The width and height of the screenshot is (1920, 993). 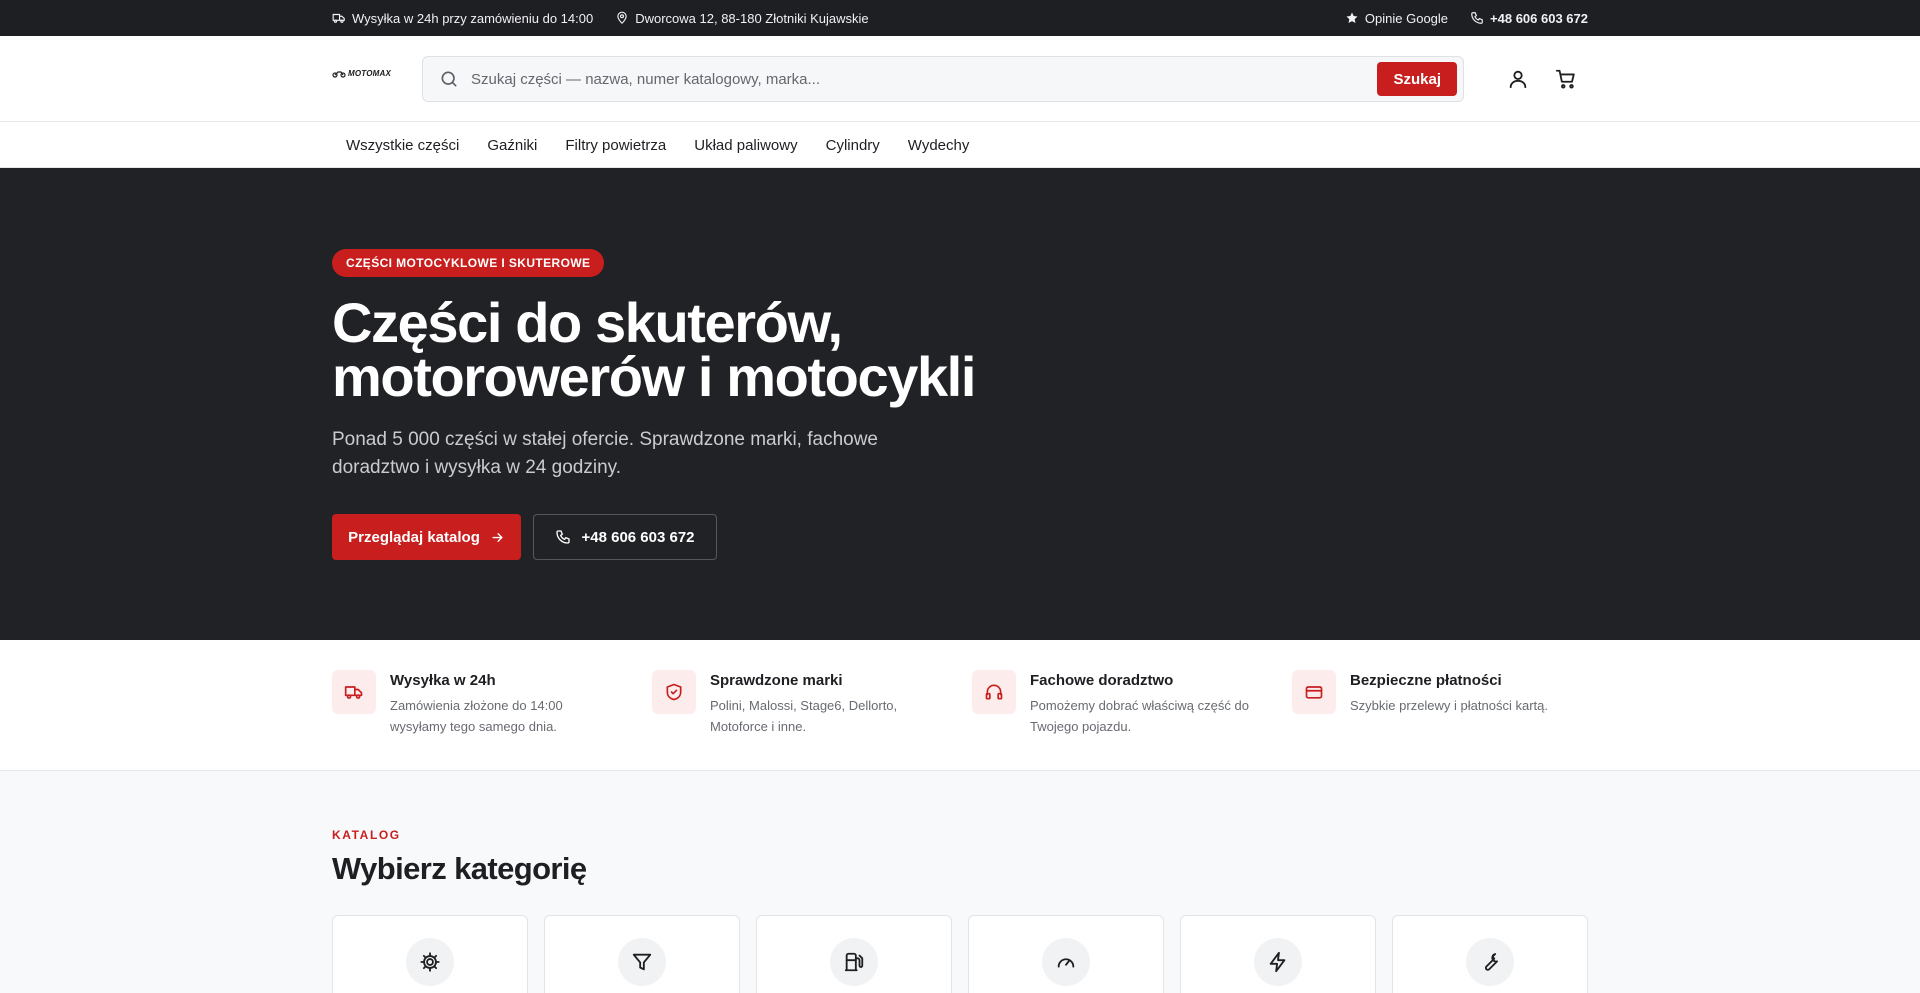 I want to click on feature-brands-icon-box, so click(x=674, y=692).